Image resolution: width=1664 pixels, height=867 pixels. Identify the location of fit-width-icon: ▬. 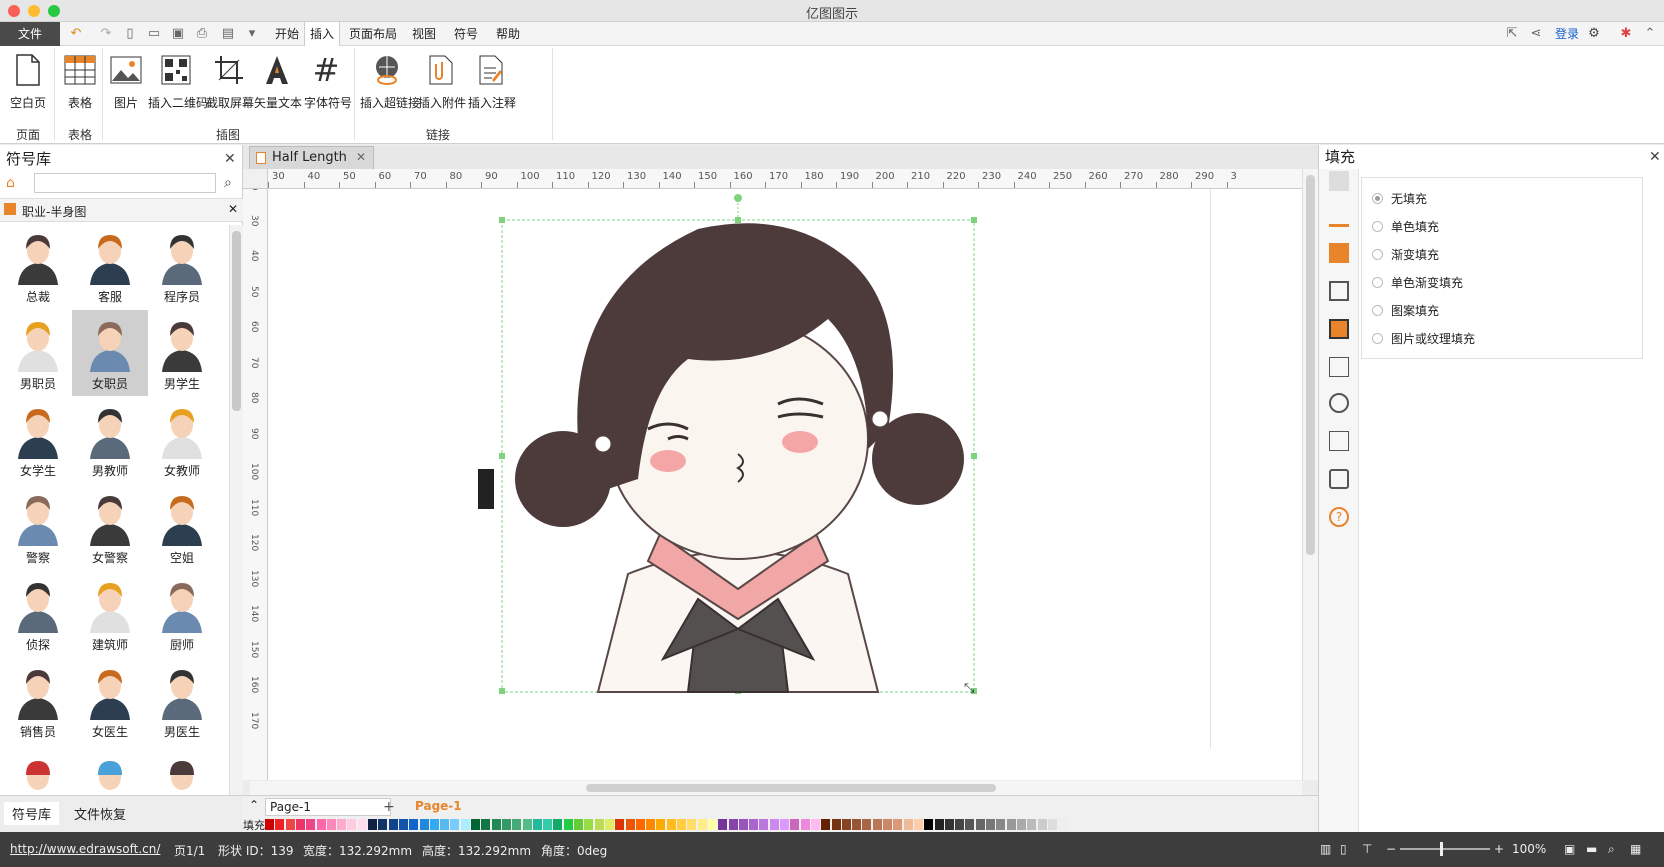
(1591, 849).